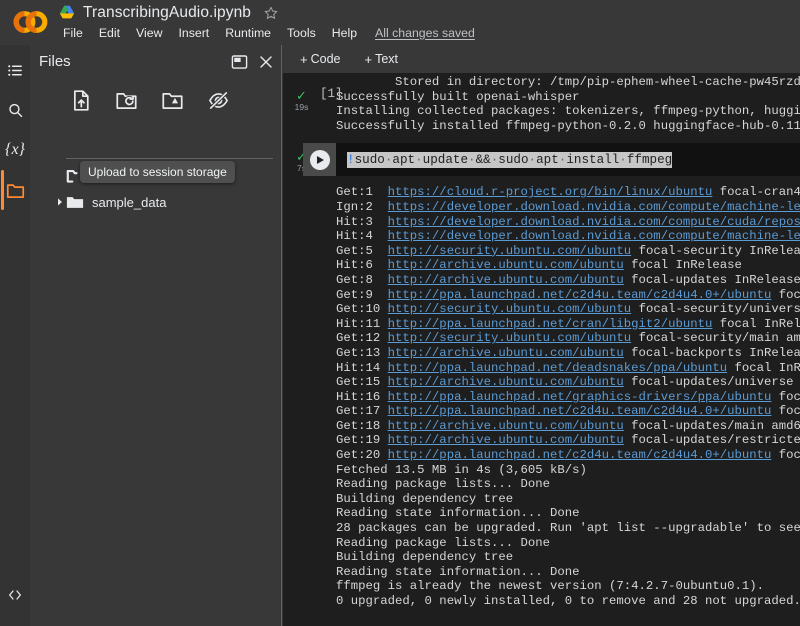 The width and height of the screenshot is (800, 626). I want to click on sidebar-item-variables: {x}, so click(15, 150).